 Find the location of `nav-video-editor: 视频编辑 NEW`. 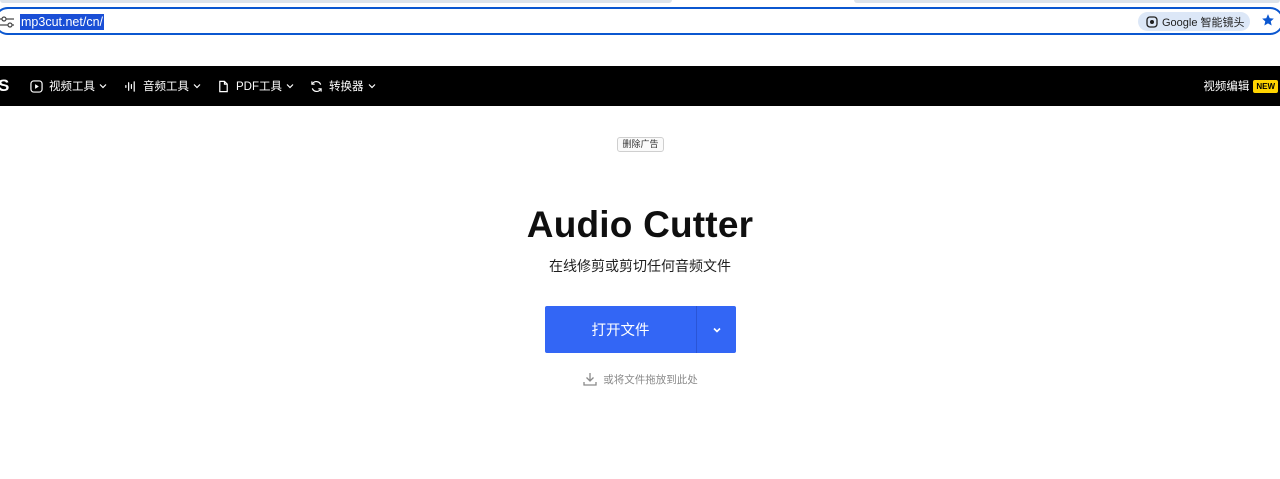

nav-video-editor: 视频编辑 NEW is located at coordinates (1240, 86).